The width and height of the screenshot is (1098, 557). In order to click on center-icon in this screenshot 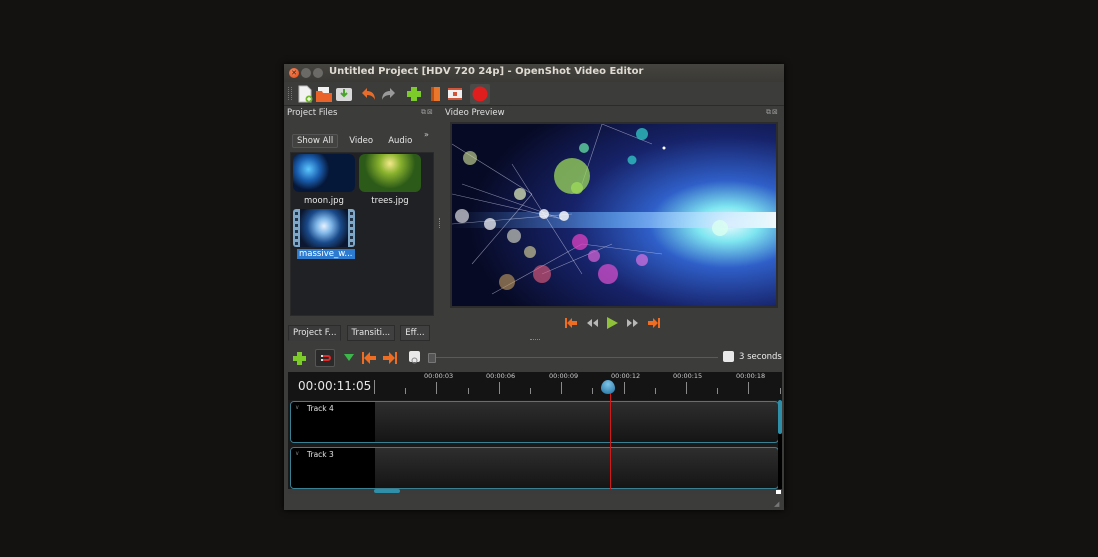, I will do `click(414, 360)`.